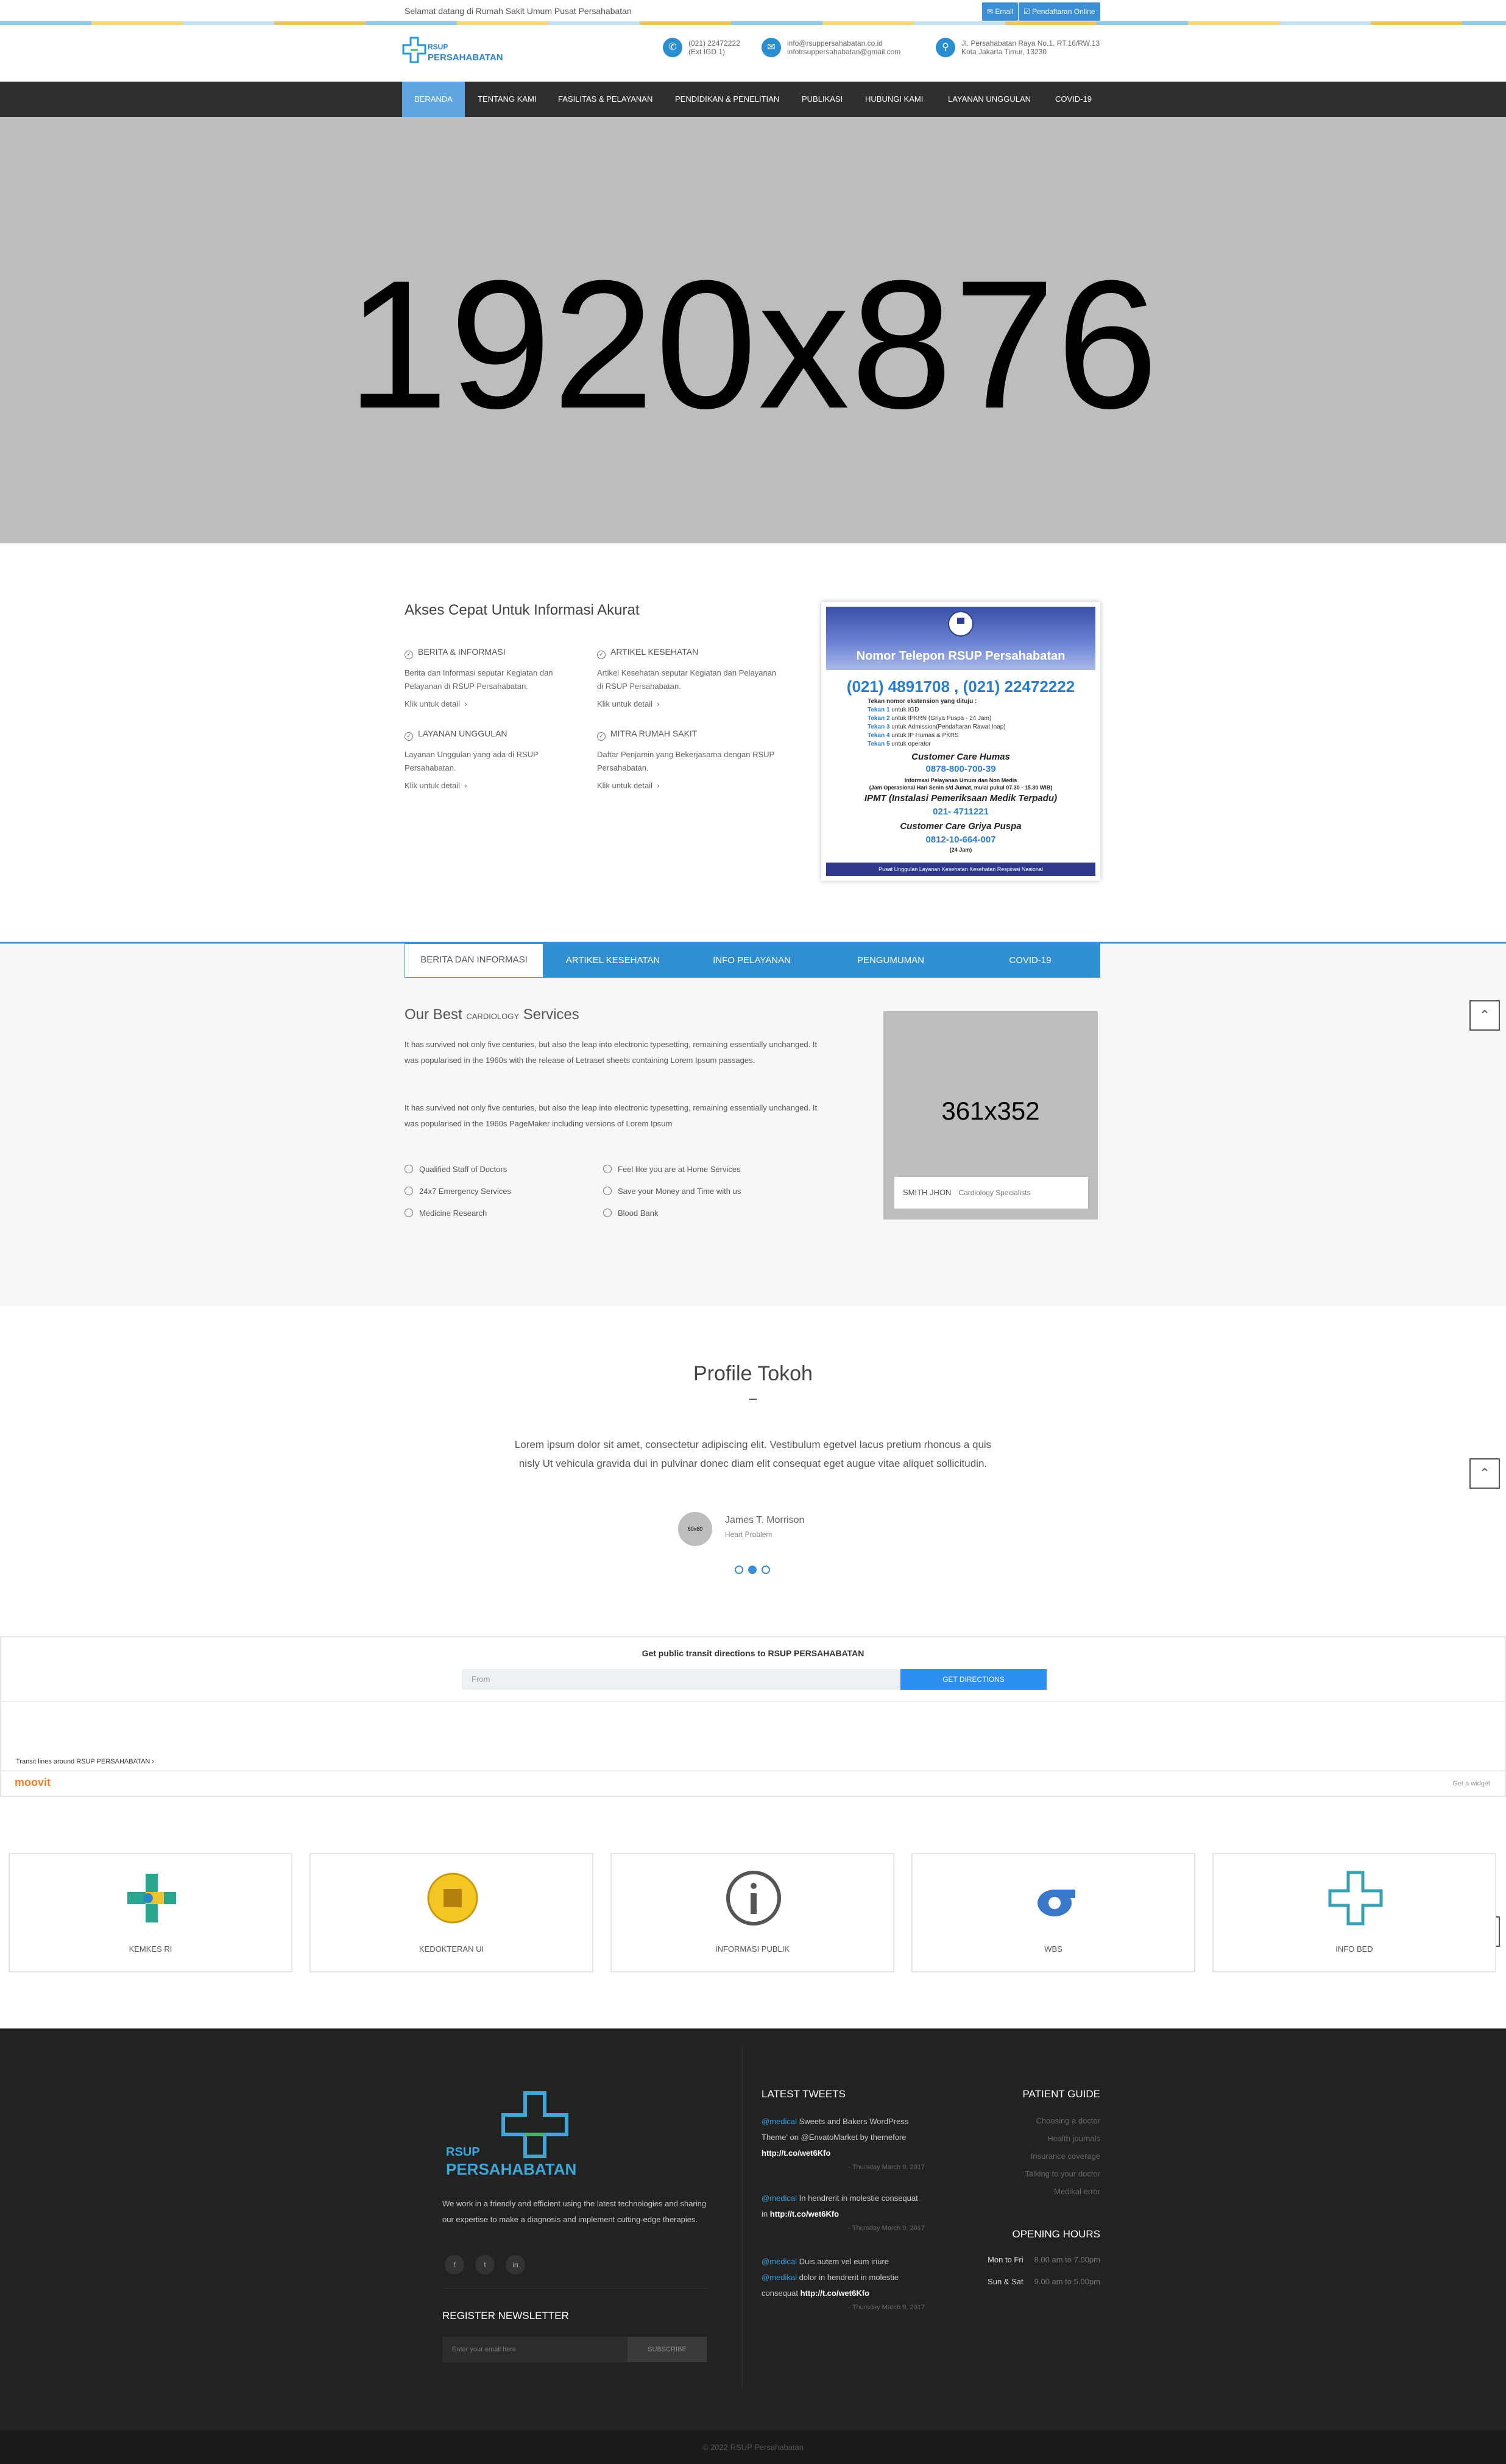 The image size is (1506, 2464). I want to click on nav-item-tentang-kami: TENTANG KAMI, so click(507, 99).